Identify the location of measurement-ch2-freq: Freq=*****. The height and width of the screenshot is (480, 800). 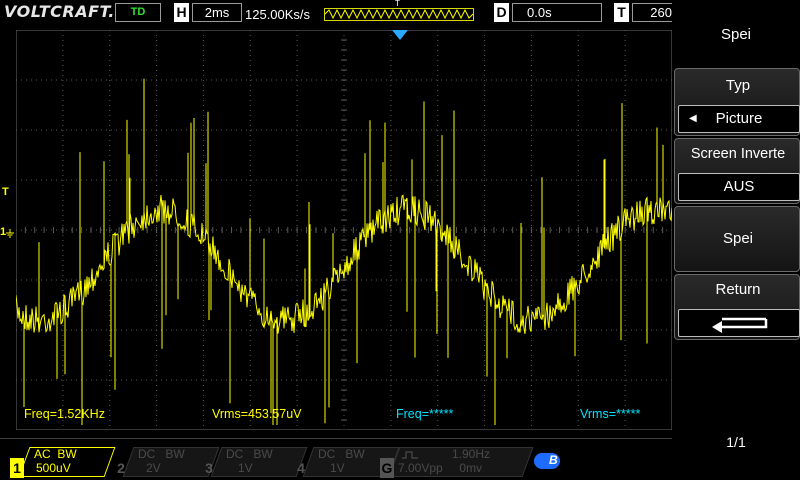
(424, 414).